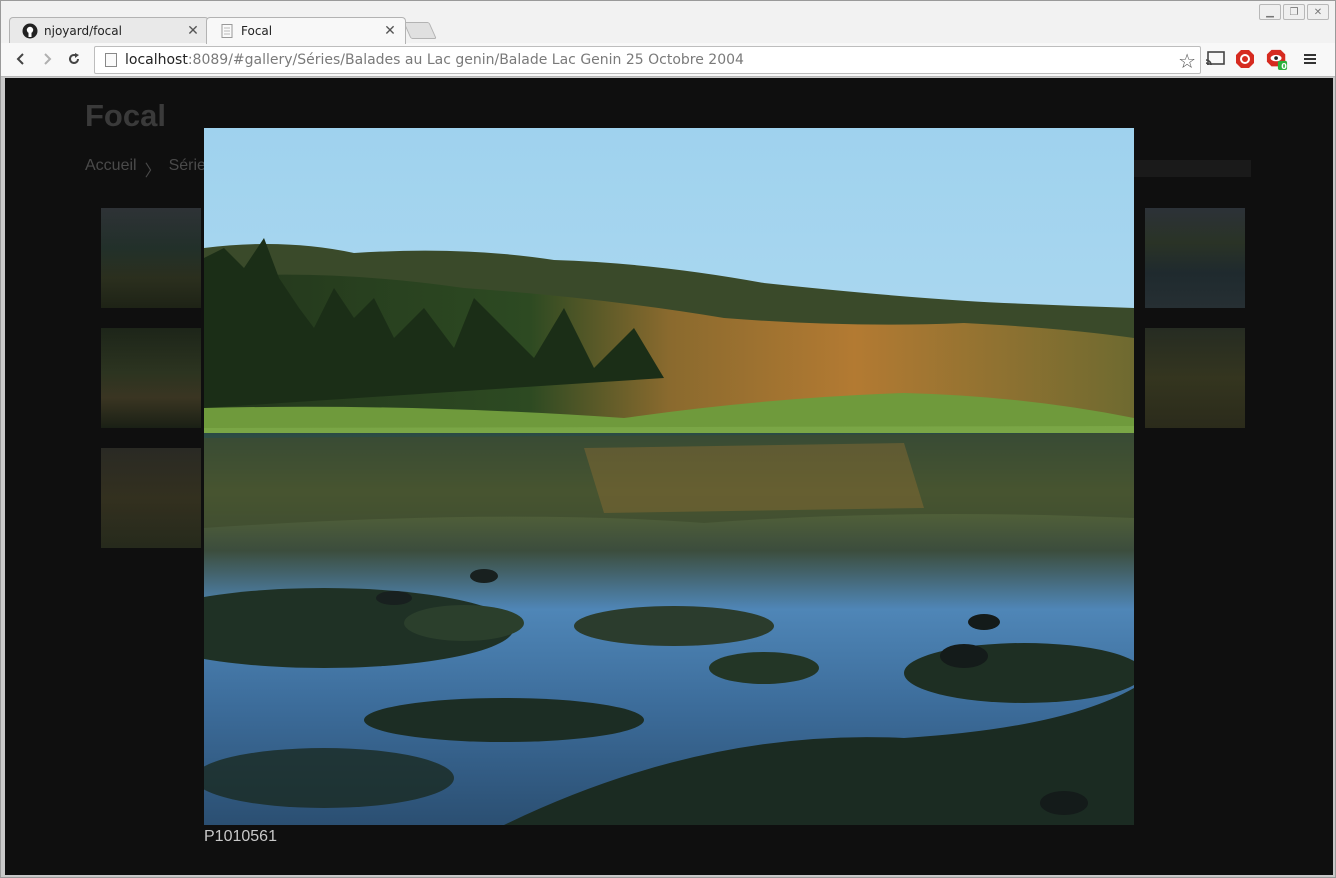 The width and height of the screenshot is (1336, 878). Describe the element at coordinates (227, 31) in the screenshot. I see `page-icon` at that location.